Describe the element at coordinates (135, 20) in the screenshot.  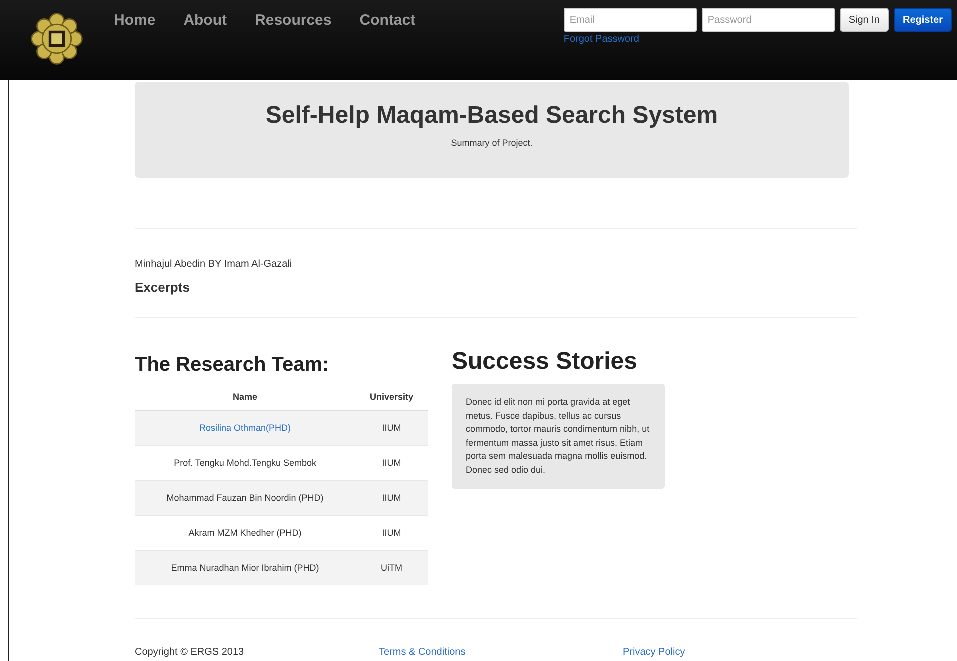
I see `nav-link: Home` at that location.